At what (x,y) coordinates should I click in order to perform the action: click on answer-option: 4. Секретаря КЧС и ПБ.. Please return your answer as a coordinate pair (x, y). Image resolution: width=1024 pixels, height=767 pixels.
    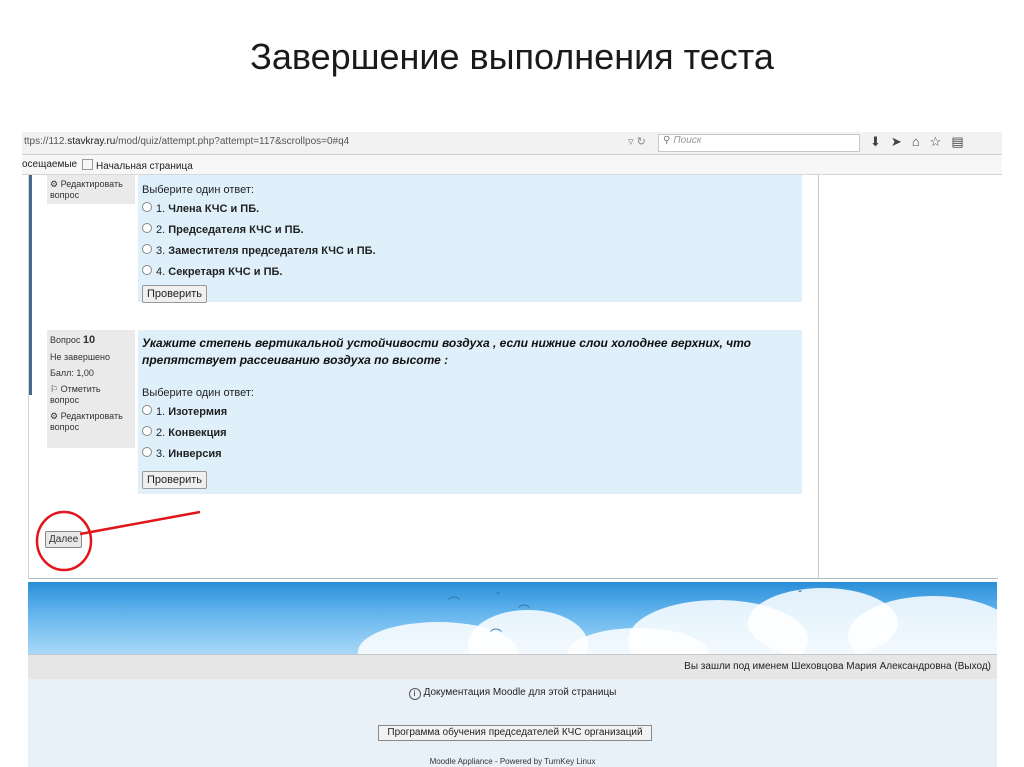
    Looking at the image, I should click on (212, 271).